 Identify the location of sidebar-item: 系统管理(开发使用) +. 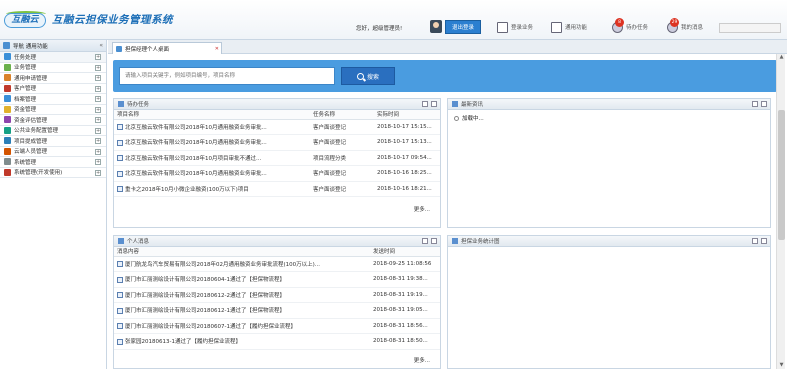
(53, 173).